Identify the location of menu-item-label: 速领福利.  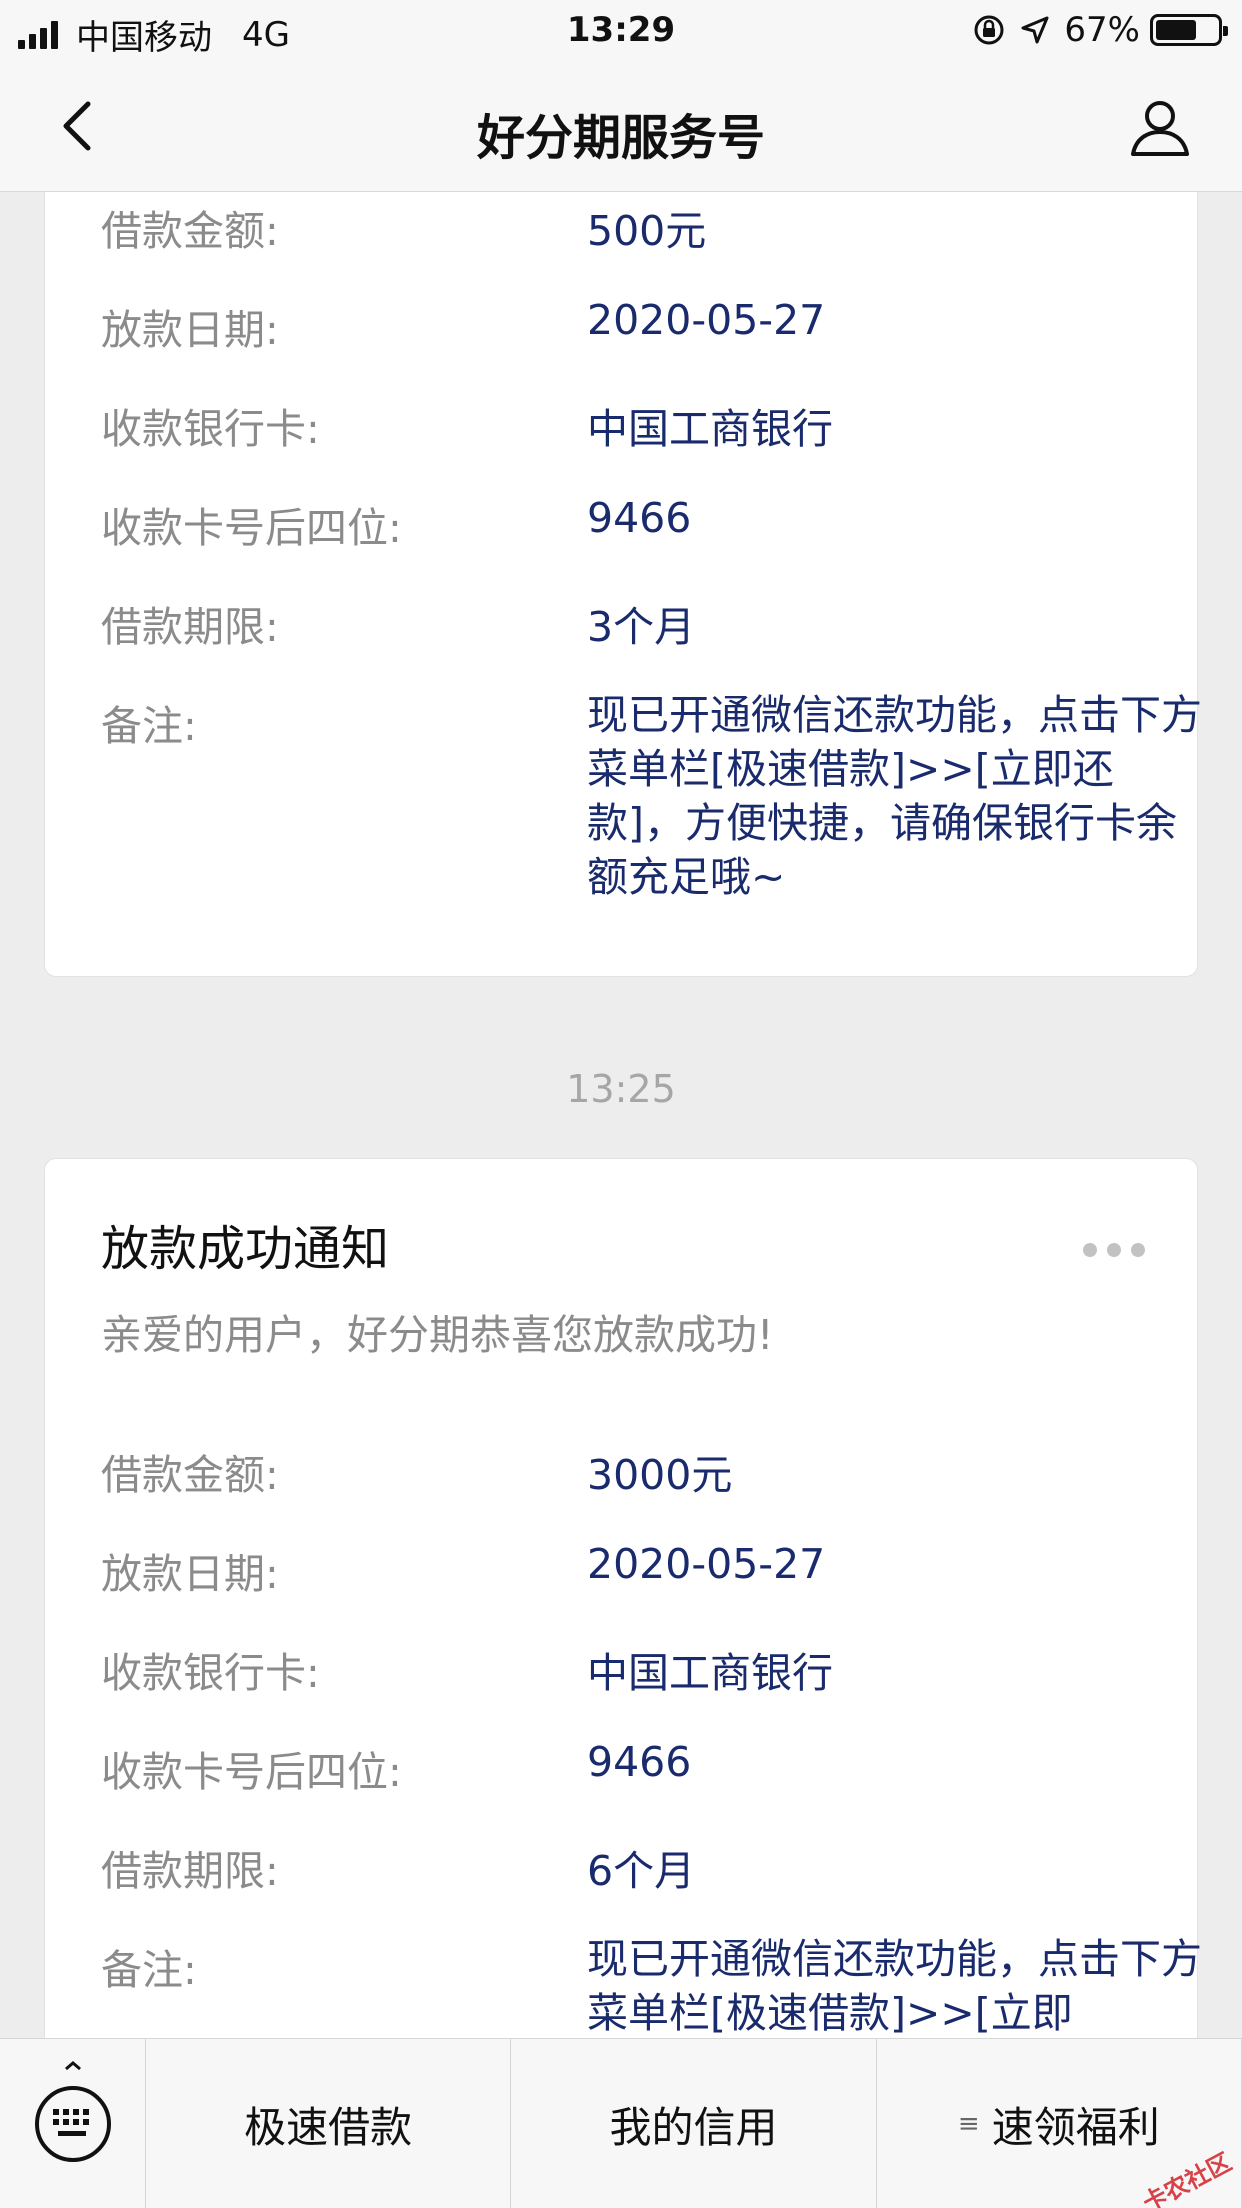
(1075, 2127).